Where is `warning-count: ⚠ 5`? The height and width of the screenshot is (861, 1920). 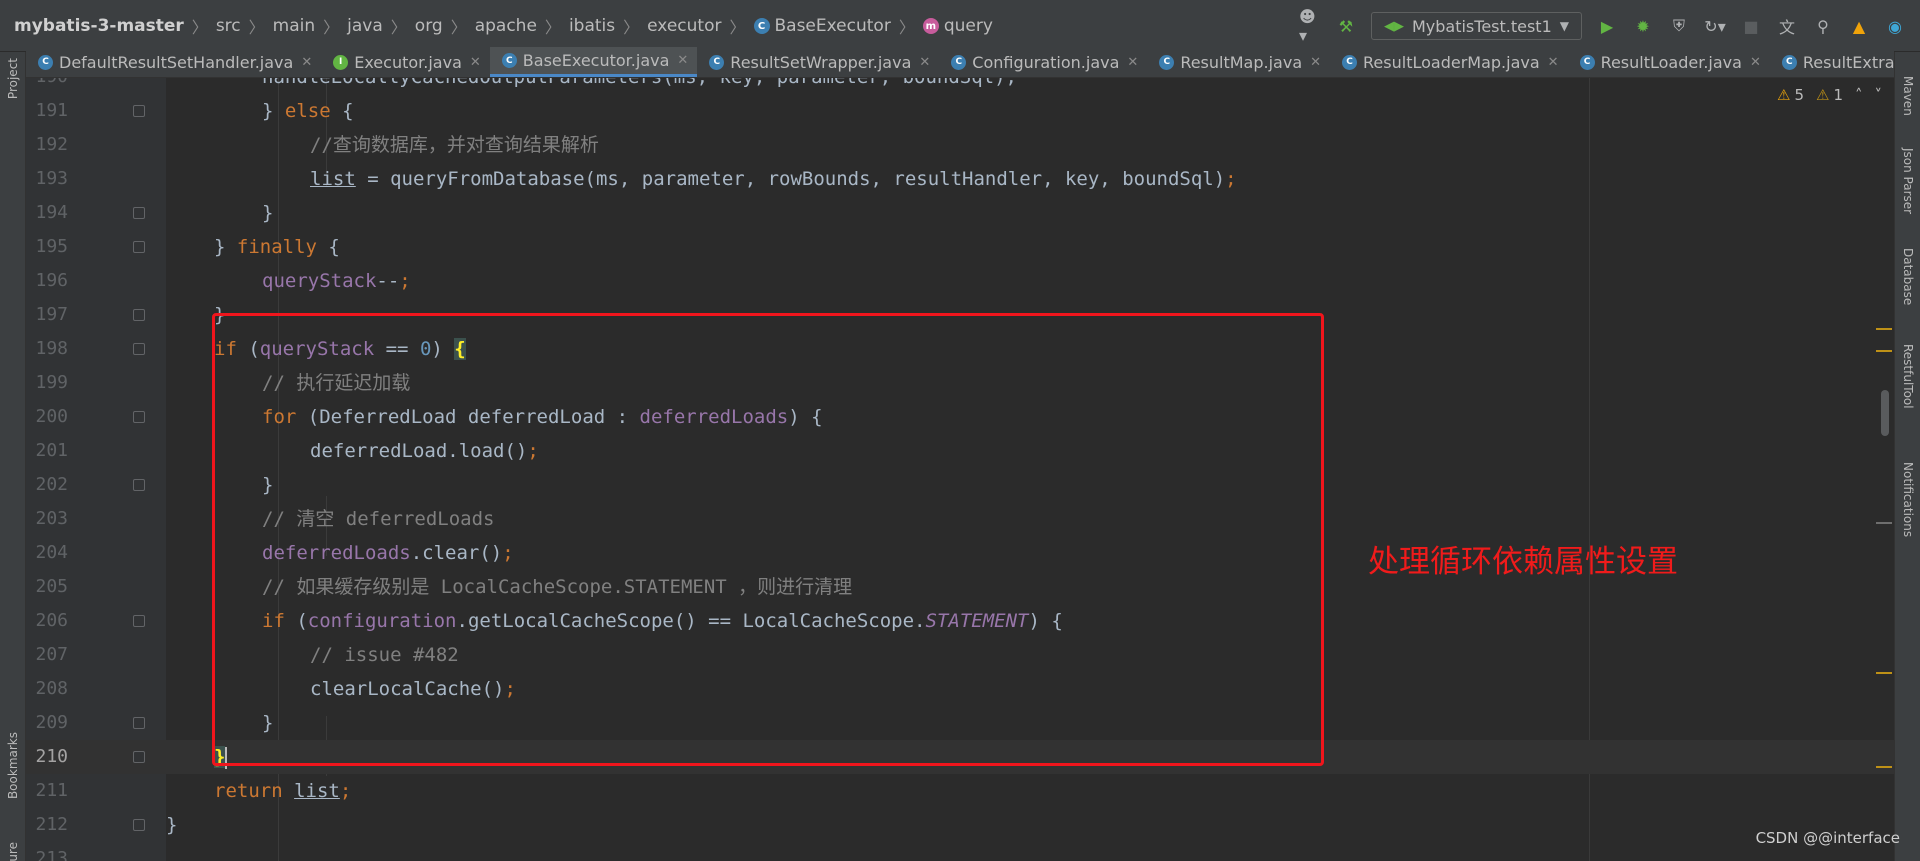 warning-count: ⚠ 5 is located at coordinates (1790, 95).